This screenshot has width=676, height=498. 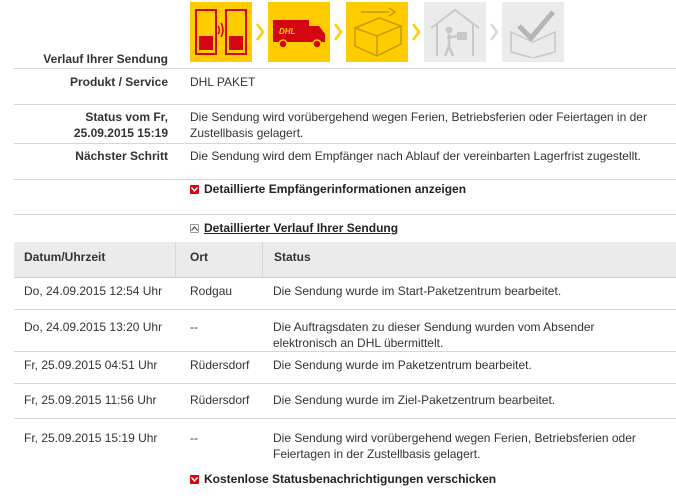 I want to click on status-label-timestamp: 25.09.2015 15:19, so click(x=120, y=133).